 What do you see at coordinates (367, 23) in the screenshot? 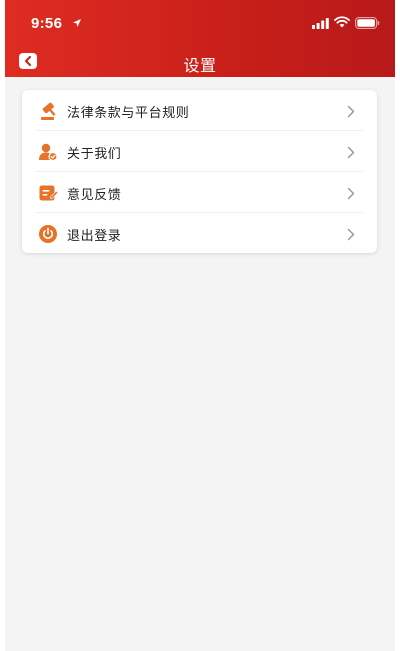
I see `battery-icon` at bounding box center [367, 23].